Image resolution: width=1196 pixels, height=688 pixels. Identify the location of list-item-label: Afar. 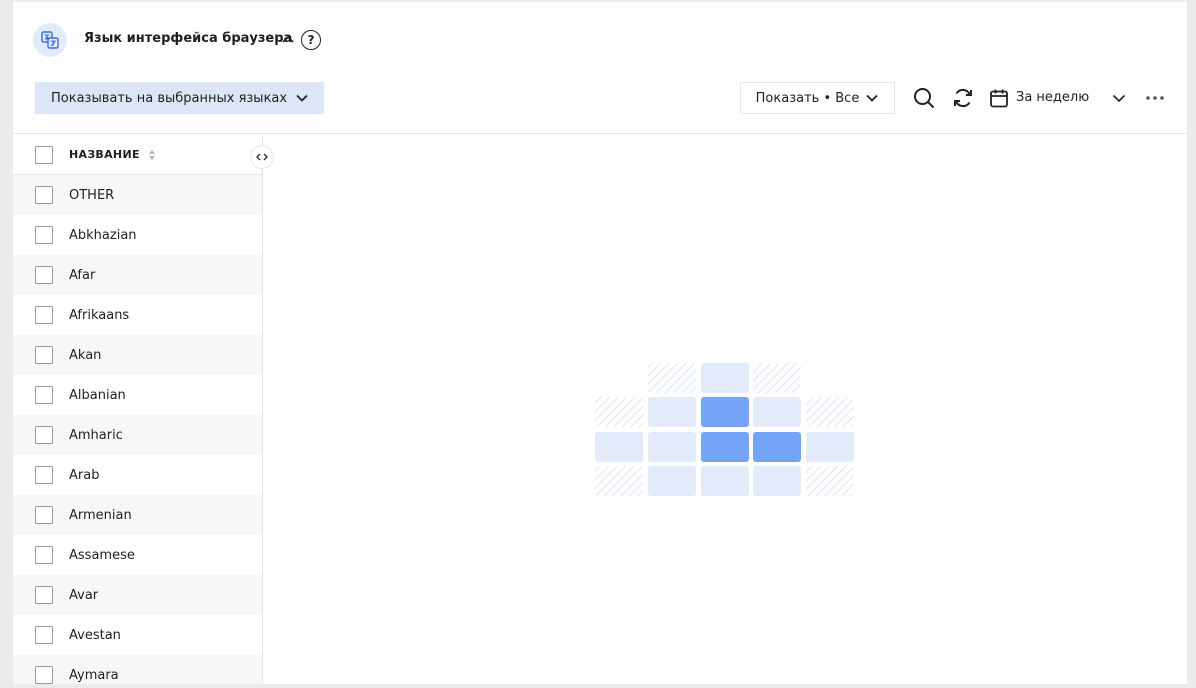
(82, 275).